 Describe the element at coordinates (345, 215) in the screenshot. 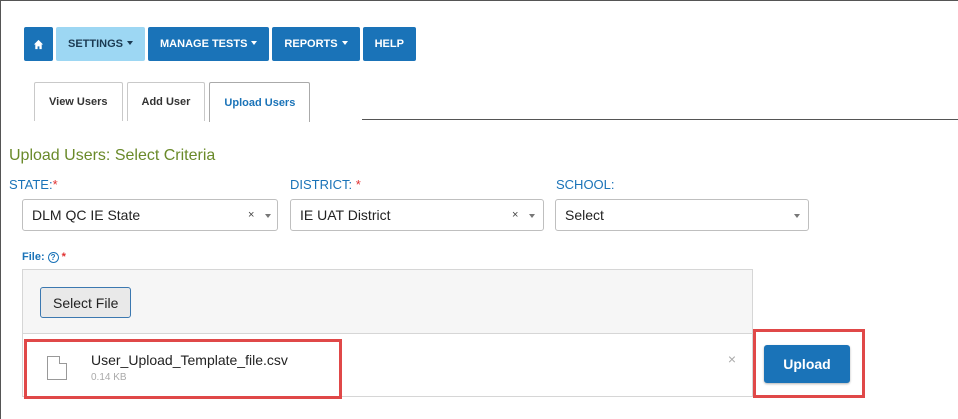

I see `district-select-value: IE UAT District` at that location.